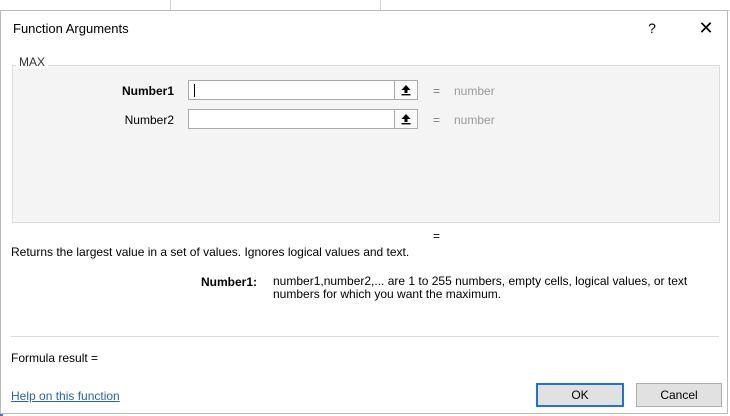 This screenshot has width=730, height=416. I want to click on argument-result-number2: number, so click(474, 120).